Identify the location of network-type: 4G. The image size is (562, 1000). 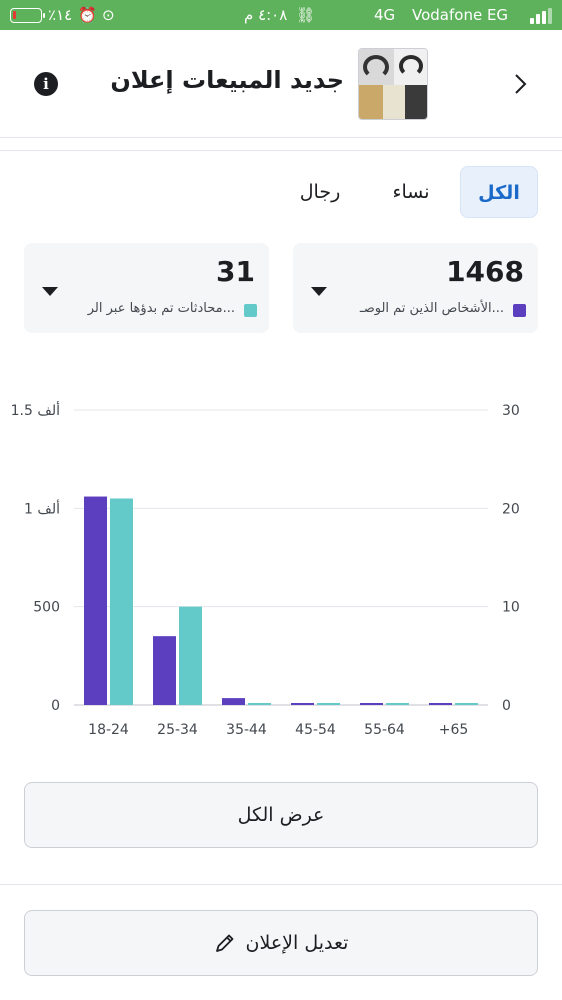
(385, 15).